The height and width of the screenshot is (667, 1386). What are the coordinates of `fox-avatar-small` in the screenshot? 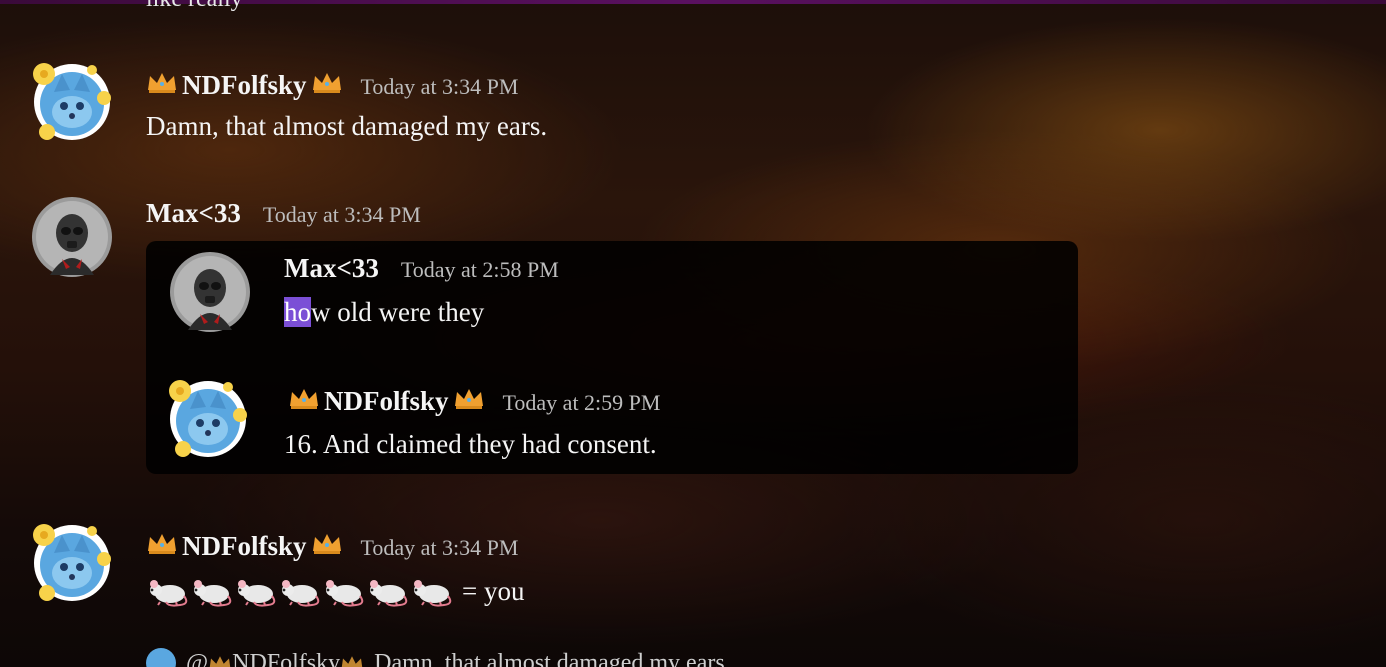 It's located at (161, 657).